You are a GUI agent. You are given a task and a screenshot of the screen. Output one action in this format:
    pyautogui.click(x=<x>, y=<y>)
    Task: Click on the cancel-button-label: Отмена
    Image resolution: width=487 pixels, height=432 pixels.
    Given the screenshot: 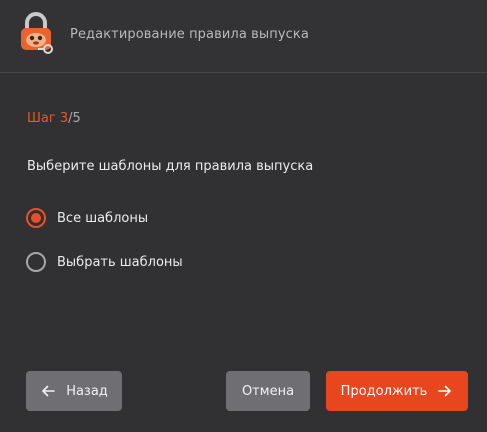 What is the action you would take?
    pyautogui.click(x=268, y=391)
    